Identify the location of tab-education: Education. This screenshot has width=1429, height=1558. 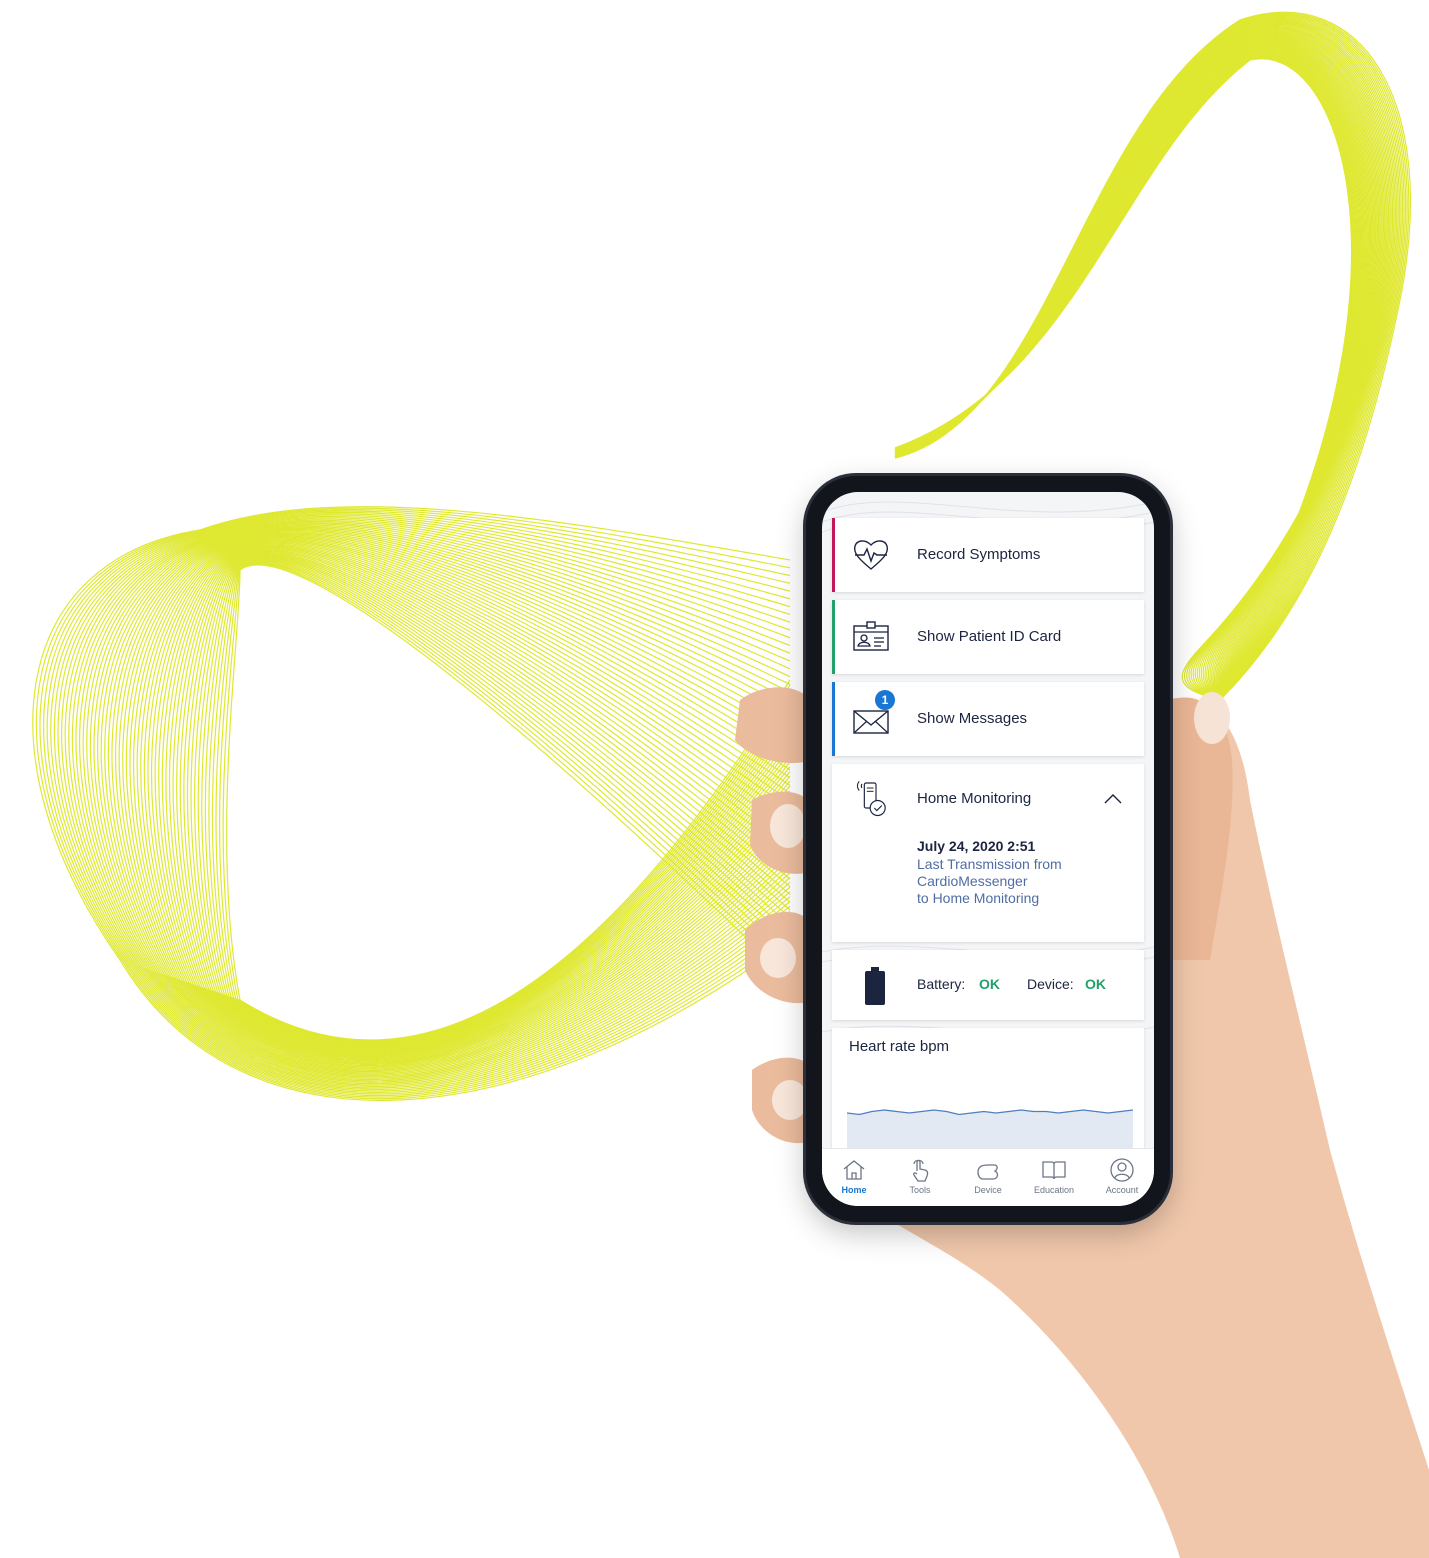
(1054, 1176).